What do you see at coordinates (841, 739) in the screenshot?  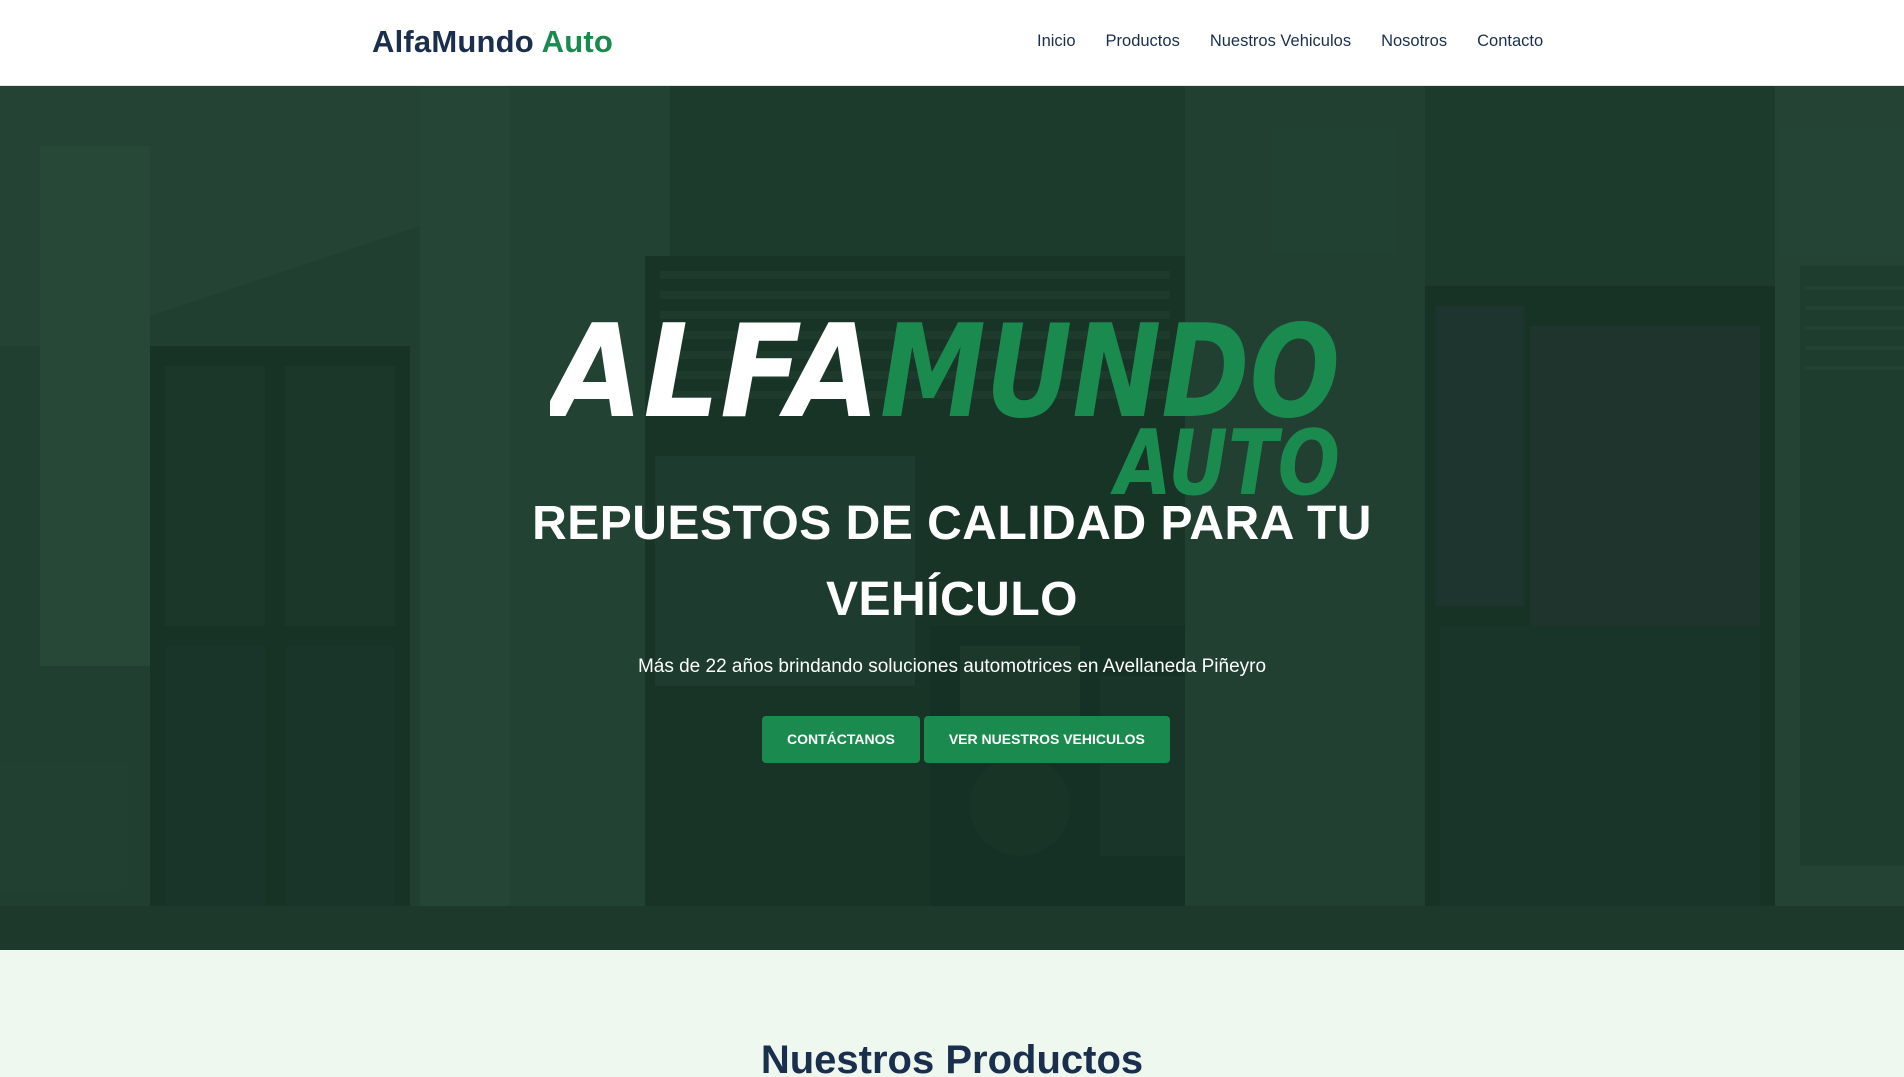 I see `contact-button: CONTÁCTANOS` at bounding box center [841, 739].